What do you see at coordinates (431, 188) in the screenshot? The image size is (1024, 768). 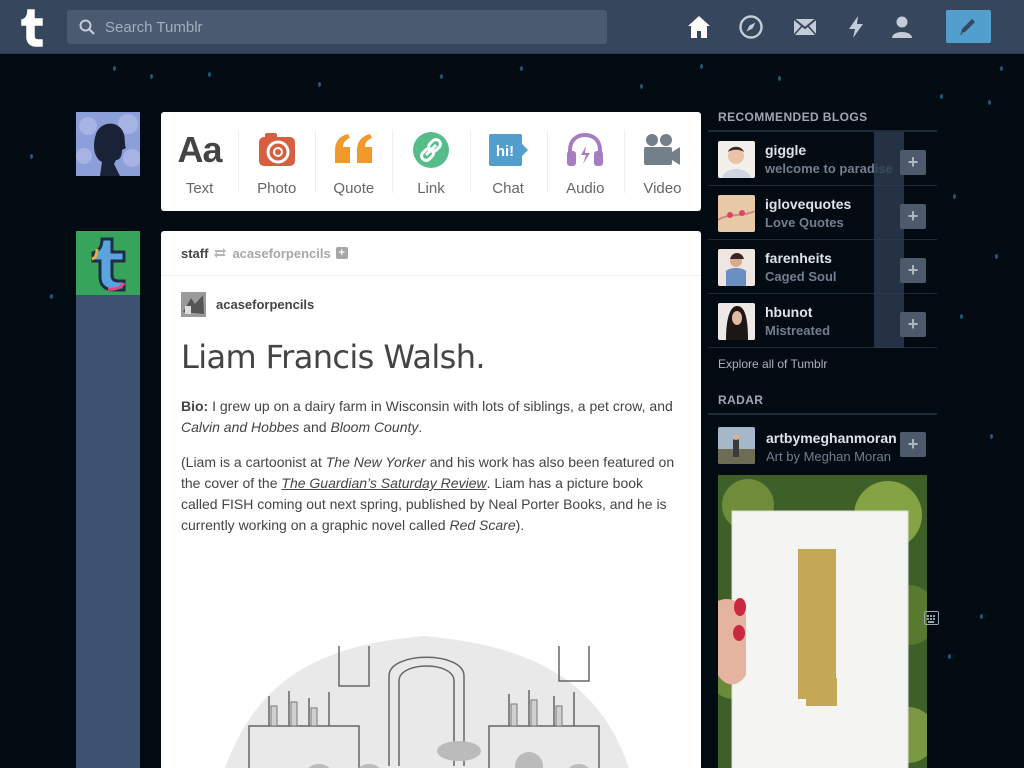 I see `post-type-link-label: Link` at bounding box center [431, 188].